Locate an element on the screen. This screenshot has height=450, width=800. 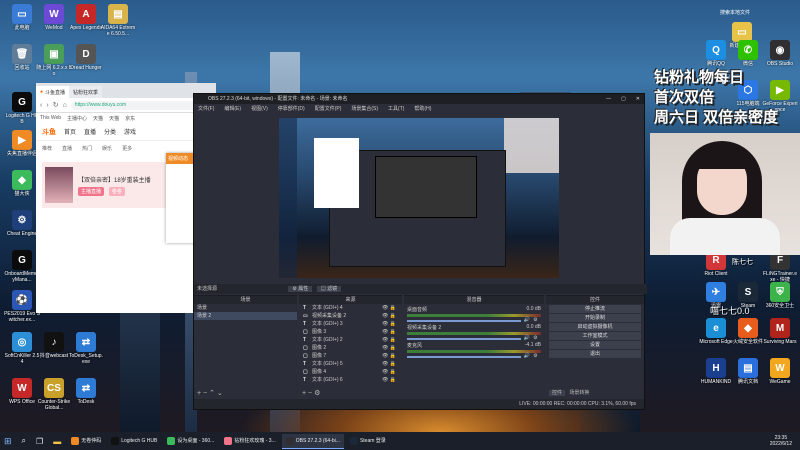
add-source-icon: + is located at coordinates (304, 393).